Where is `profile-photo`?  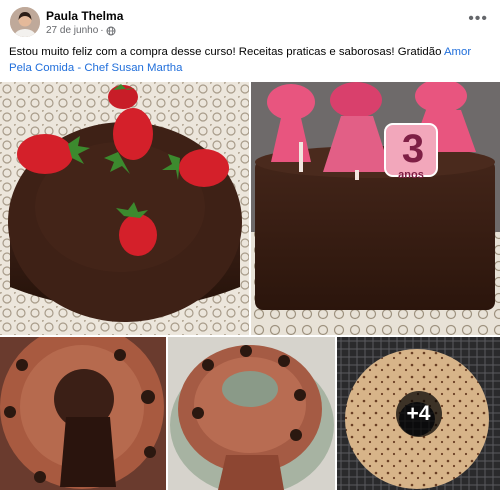
profile-photo is located at coordinates (25, 22).